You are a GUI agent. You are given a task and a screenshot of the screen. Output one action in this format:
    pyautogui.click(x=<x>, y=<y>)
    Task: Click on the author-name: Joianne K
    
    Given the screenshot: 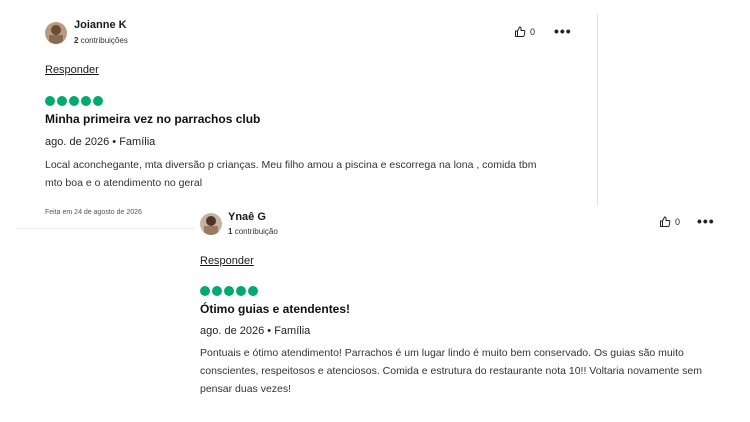 What is the action you would take?
    pyautogui.click(x=100, y=25)
    